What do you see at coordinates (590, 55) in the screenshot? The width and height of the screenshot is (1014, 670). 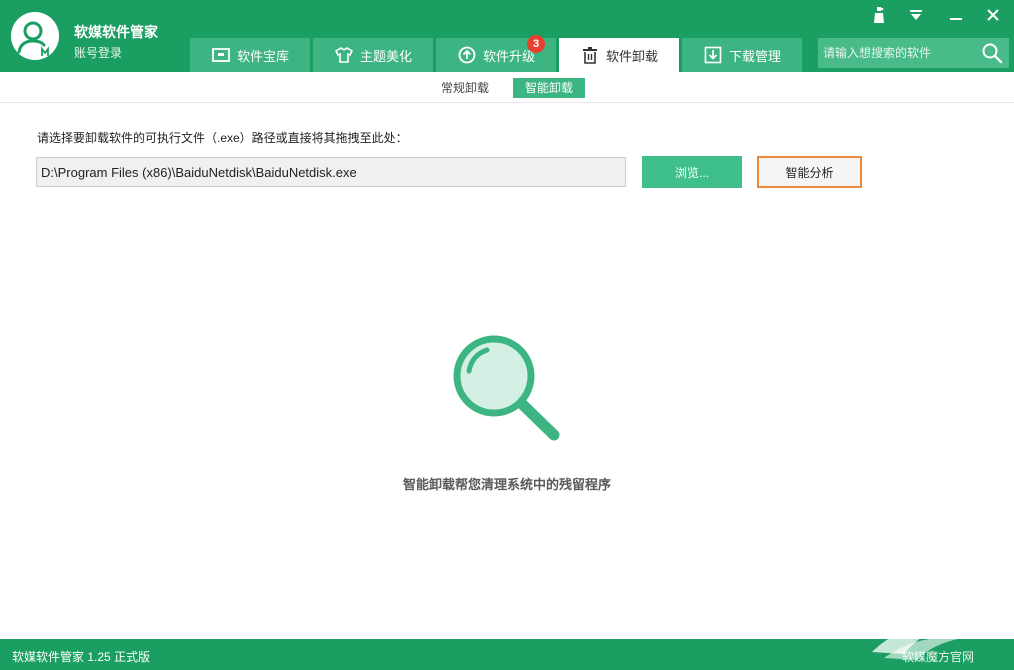 I see `trash-icon` at bounding box center [590, 55].